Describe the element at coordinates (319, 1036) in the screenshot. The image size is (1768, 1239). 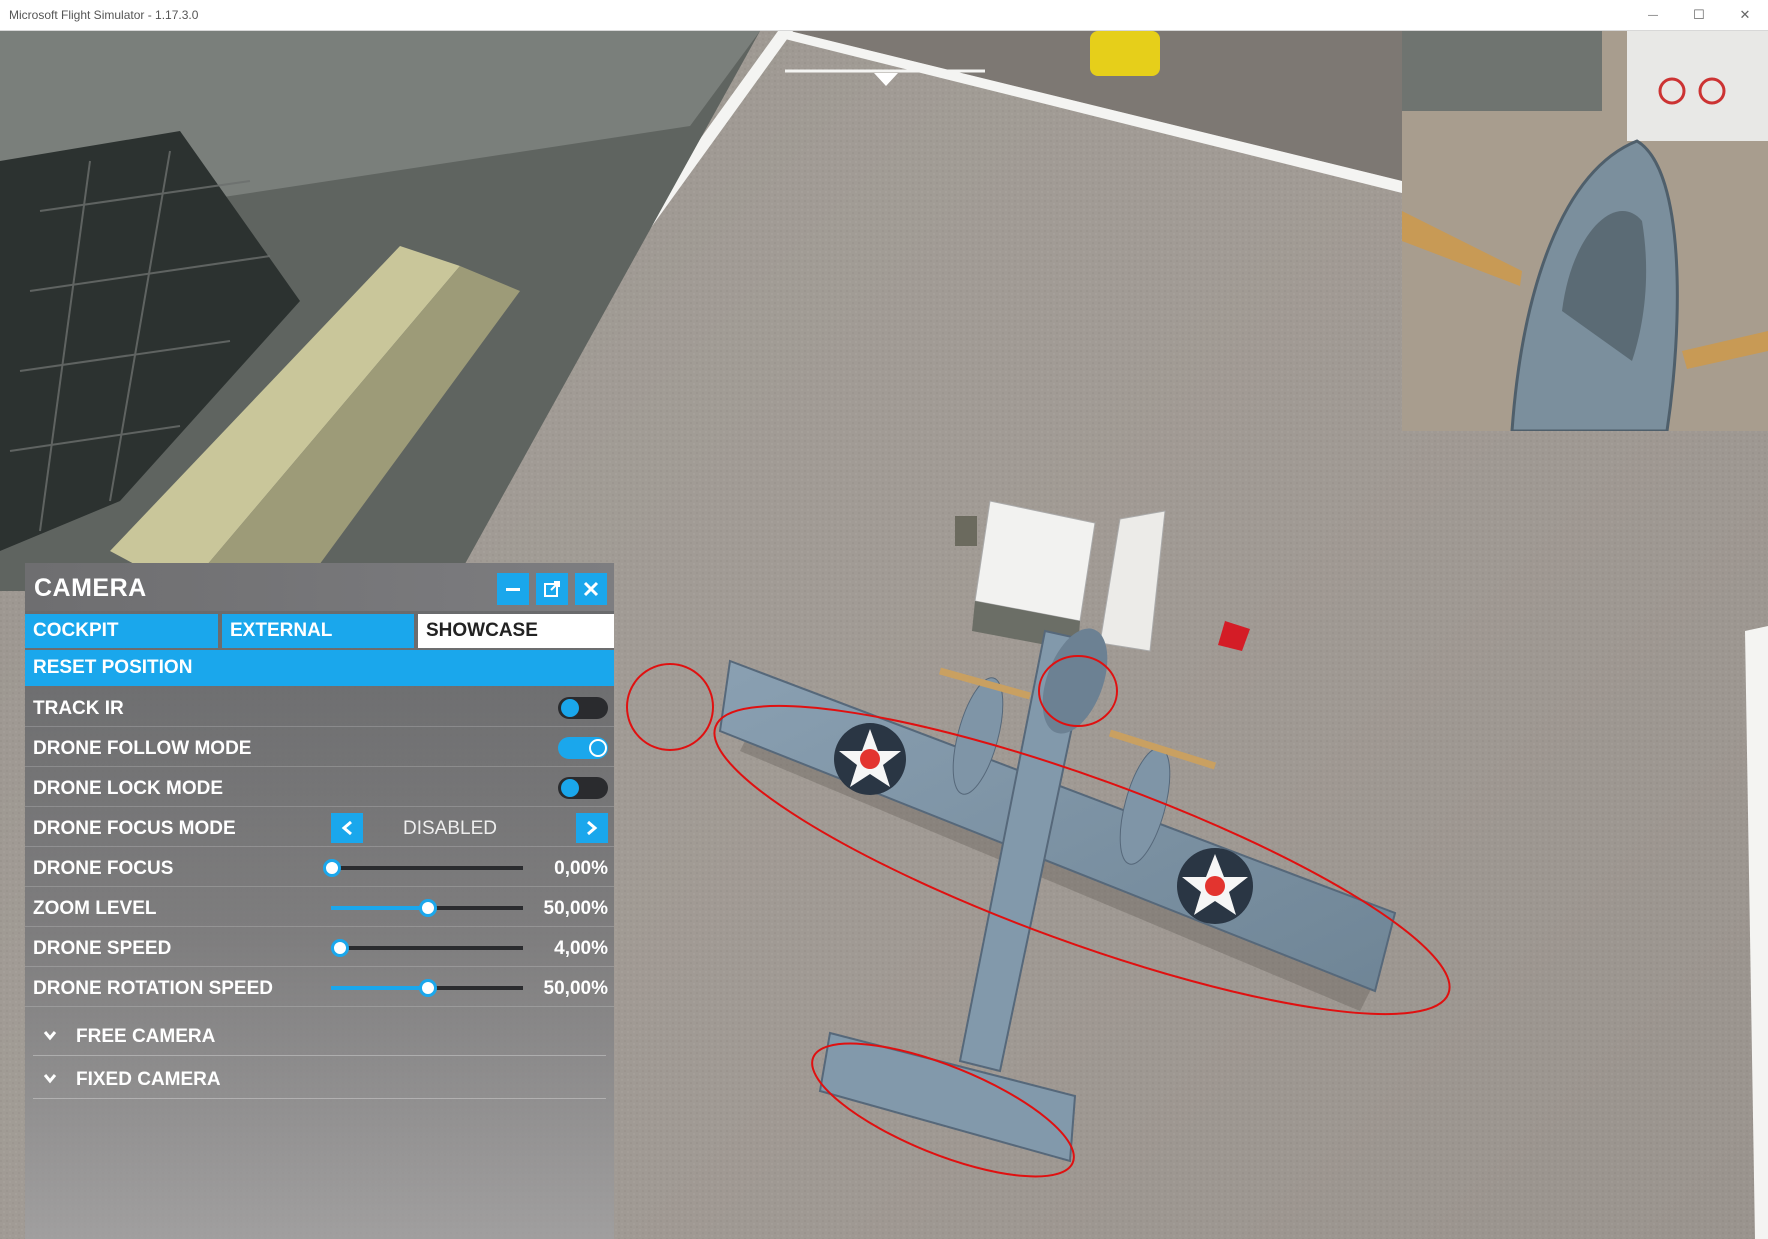
I see `free-camera-section: FREE CAMERA` at that location.